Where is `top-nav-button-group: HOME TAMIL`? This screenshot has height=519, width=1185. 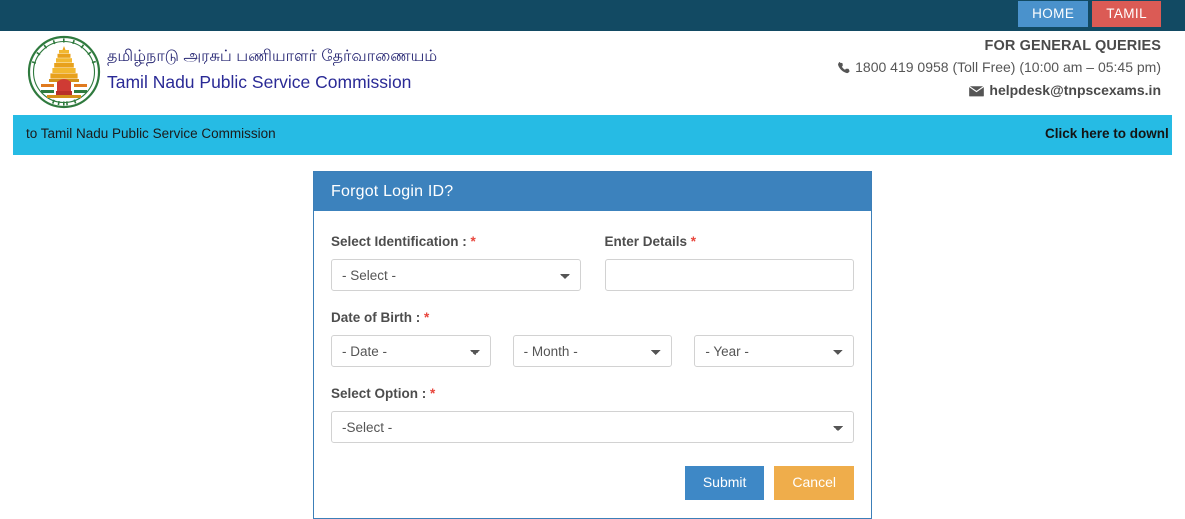 top-nav-button-group: HOME TAMIL is located at coordinates (1089, 14).